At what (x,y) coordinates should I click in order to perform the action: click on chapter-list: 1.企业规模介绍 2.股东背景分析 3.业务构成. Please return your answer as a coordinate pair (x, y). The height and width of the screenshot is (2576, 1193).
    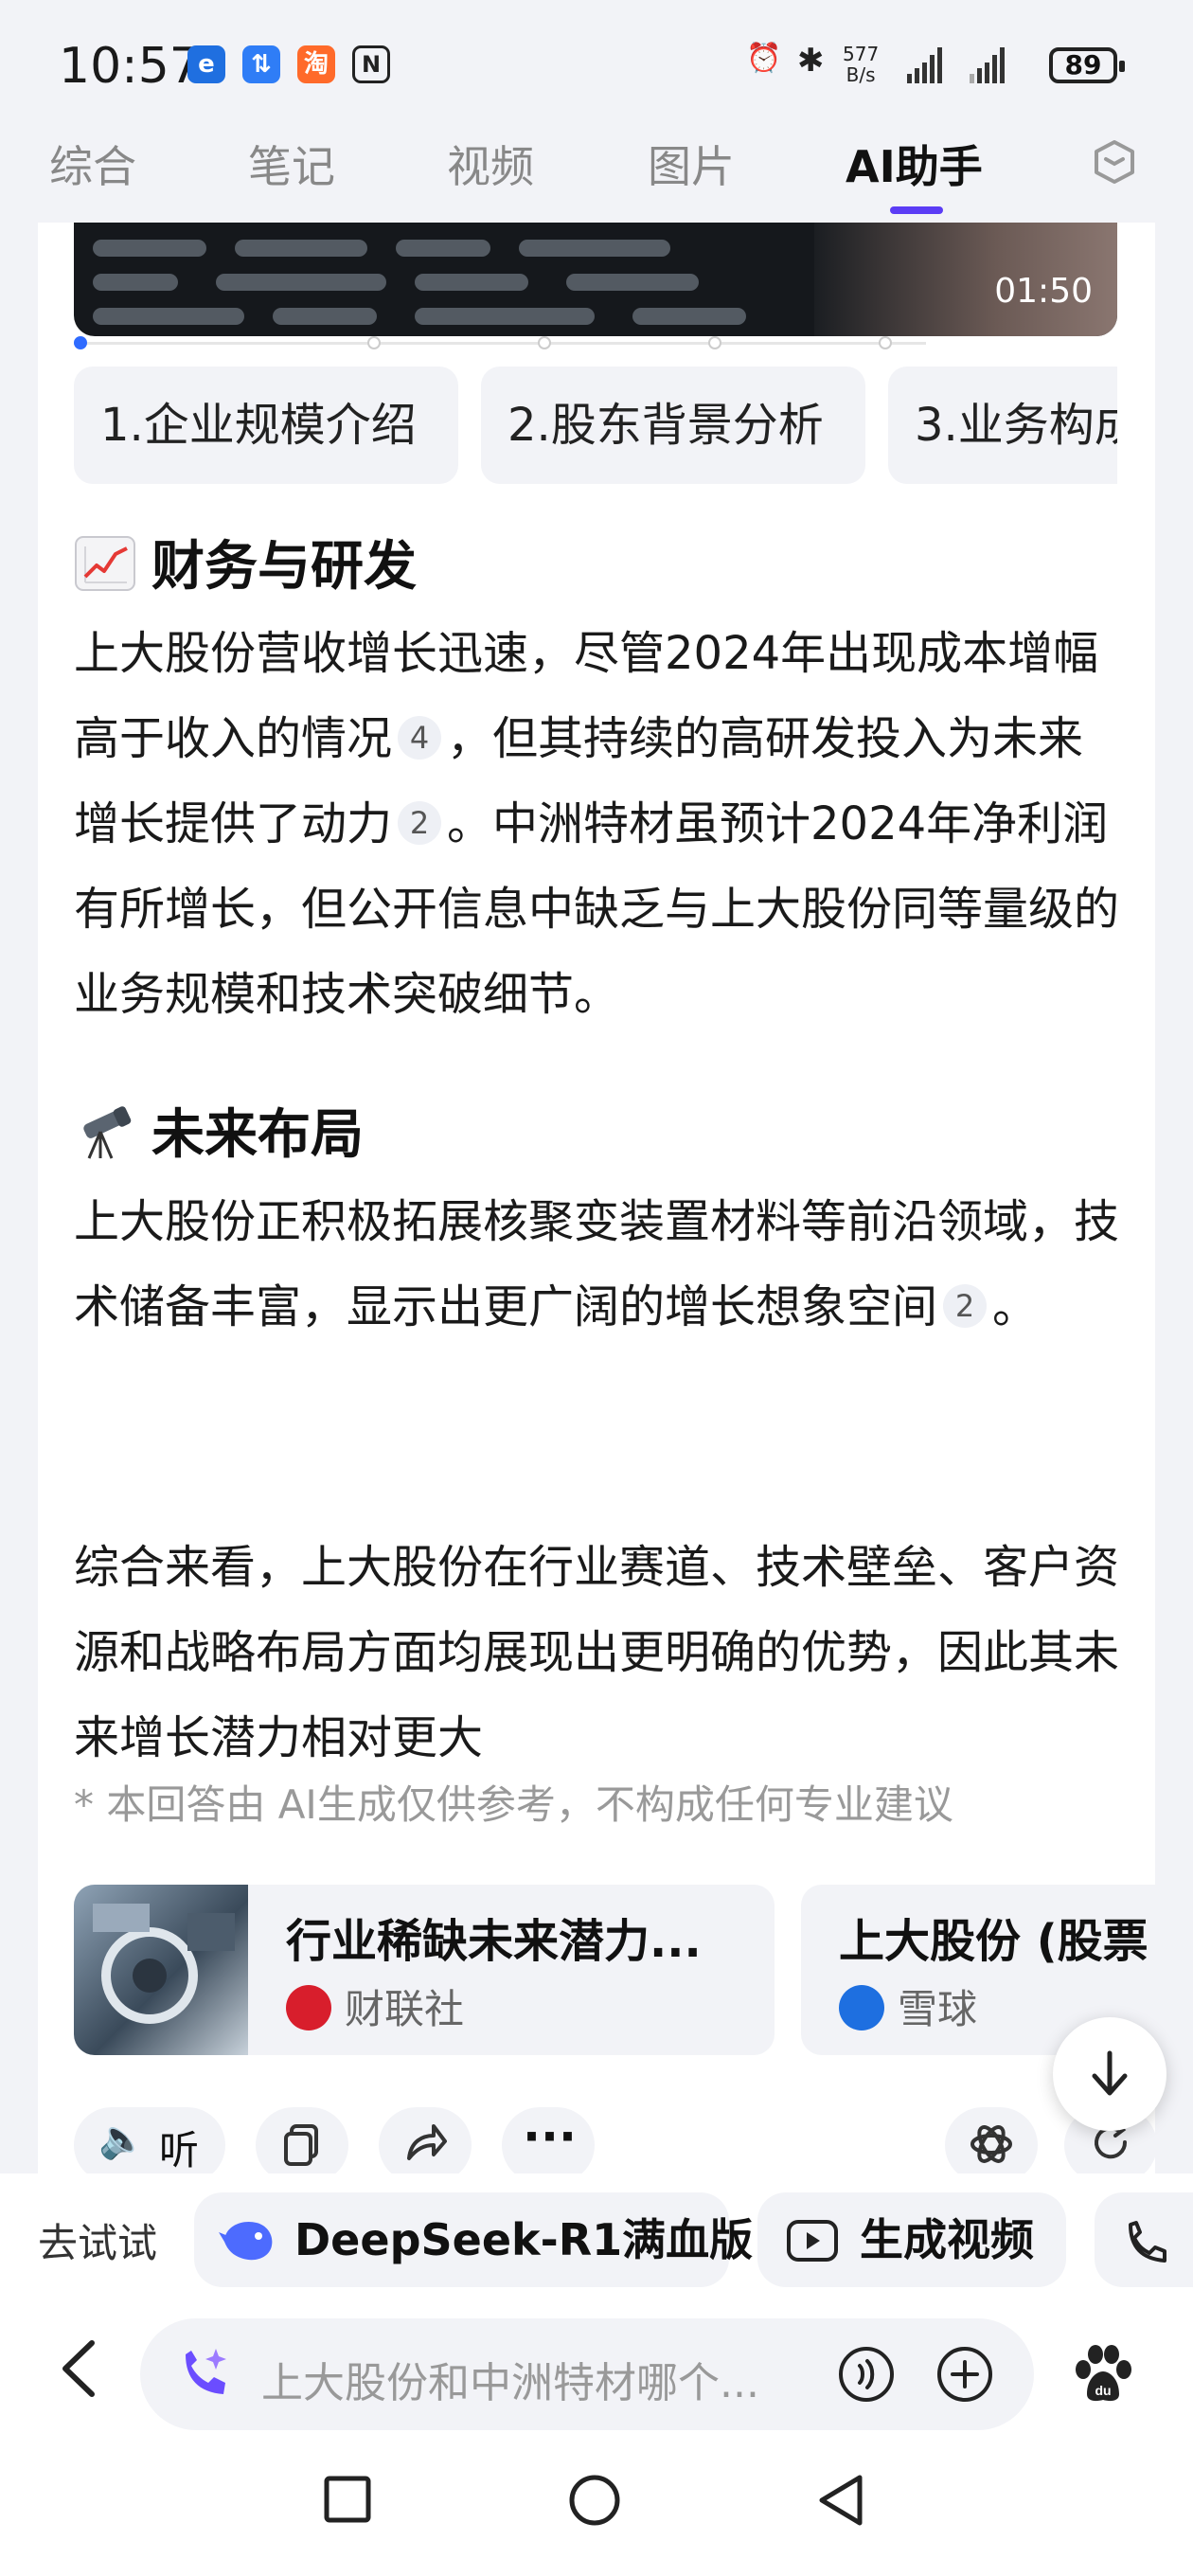
    Looking at the image, I should click on (595, 425).